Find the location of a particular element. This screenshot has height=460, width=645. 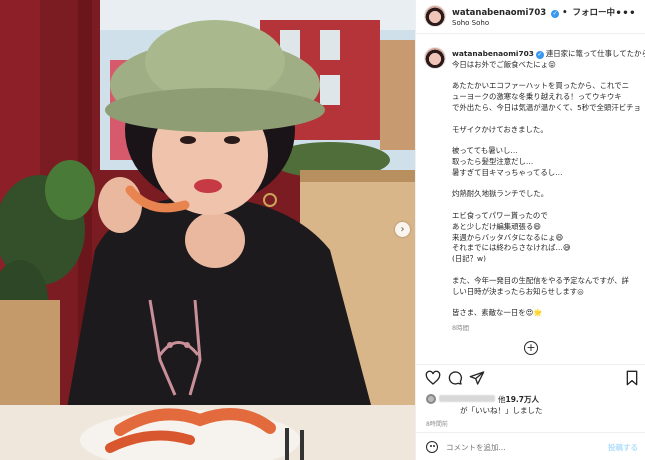

header-username: watanabenaomi703 is located at coordinates (499, 13).